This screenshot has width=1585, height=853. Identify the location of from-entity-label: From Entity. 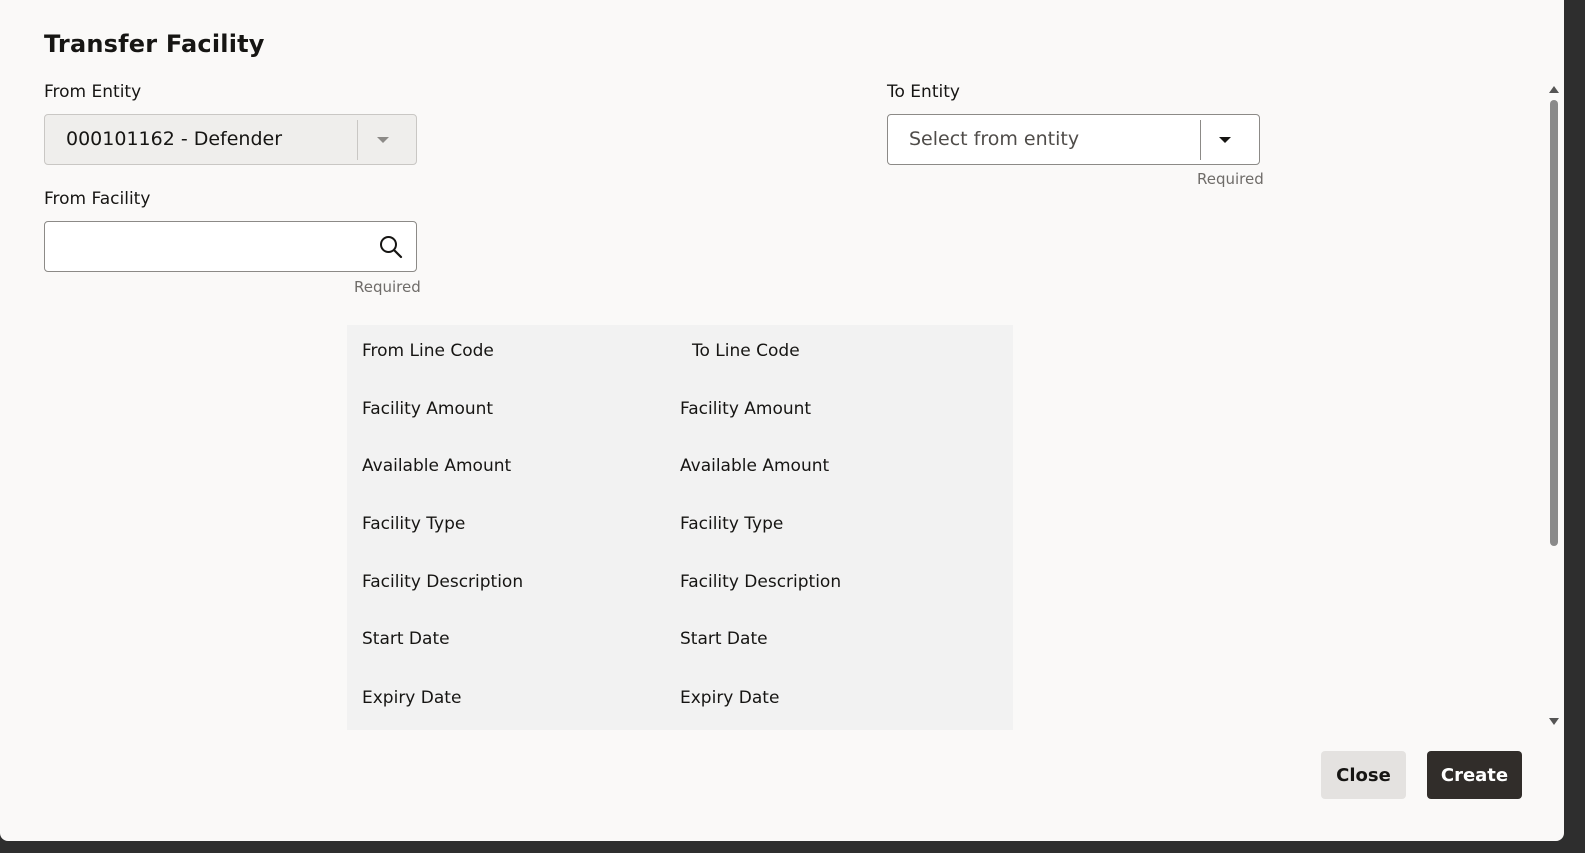
(93, 92).